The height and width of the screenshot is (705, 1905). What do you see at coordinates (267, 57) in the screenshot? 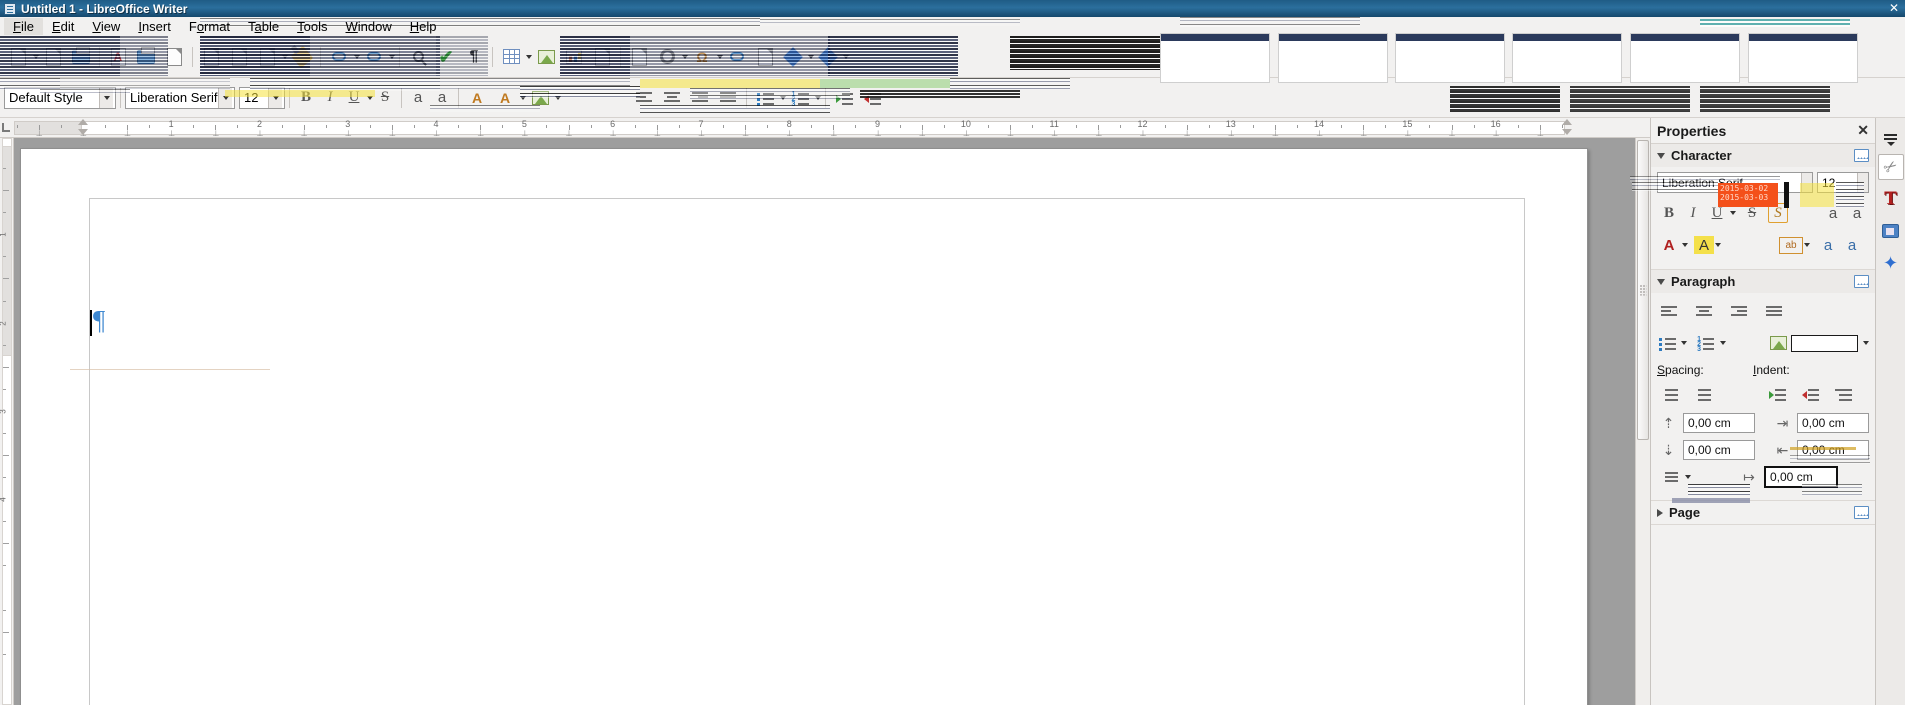
I see `paste-button` at bounding box center [267, 57].